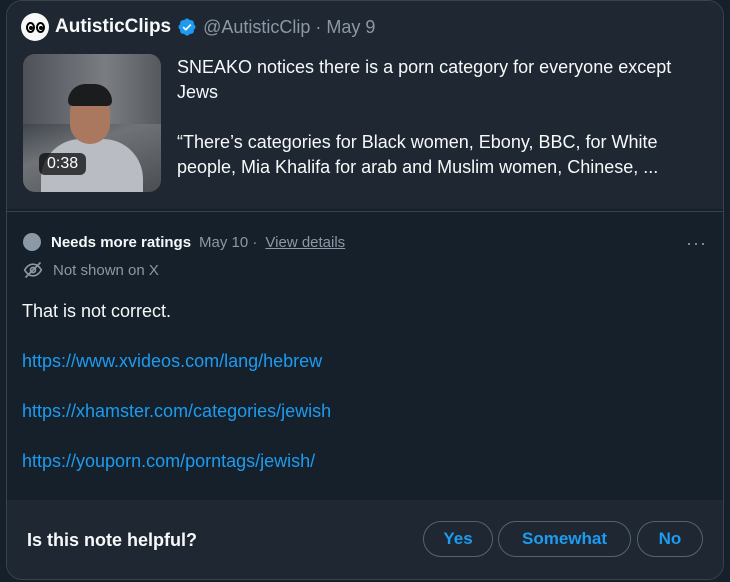 This screenshot has width=730, height=582. I want to click on tweet-header: AutisticClips @AutisticClip · May 9, so click(198, 27).